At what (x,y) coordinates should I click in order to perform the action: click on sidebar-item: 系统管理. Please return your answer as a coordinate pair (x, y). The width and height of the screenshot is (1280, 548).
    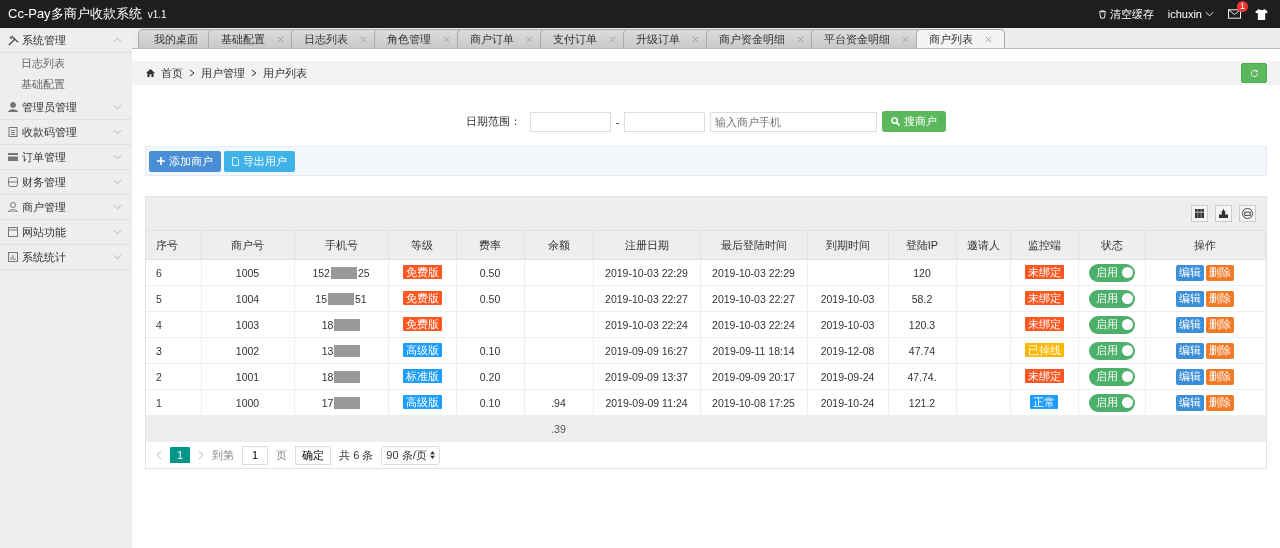
    Looking at the image, I should click on (66, 40).